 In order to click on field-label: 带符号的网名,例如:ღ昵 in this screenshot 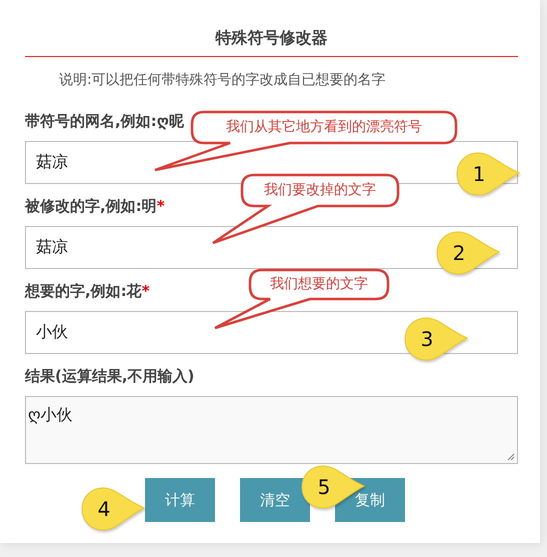, I will do `click(104, 121)`.